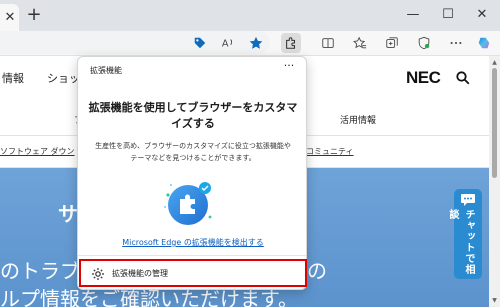 Image resolution: width=500 pixels, height=307 pixels. I want to click on extensions-puzzle-icon, so click(291, 43).